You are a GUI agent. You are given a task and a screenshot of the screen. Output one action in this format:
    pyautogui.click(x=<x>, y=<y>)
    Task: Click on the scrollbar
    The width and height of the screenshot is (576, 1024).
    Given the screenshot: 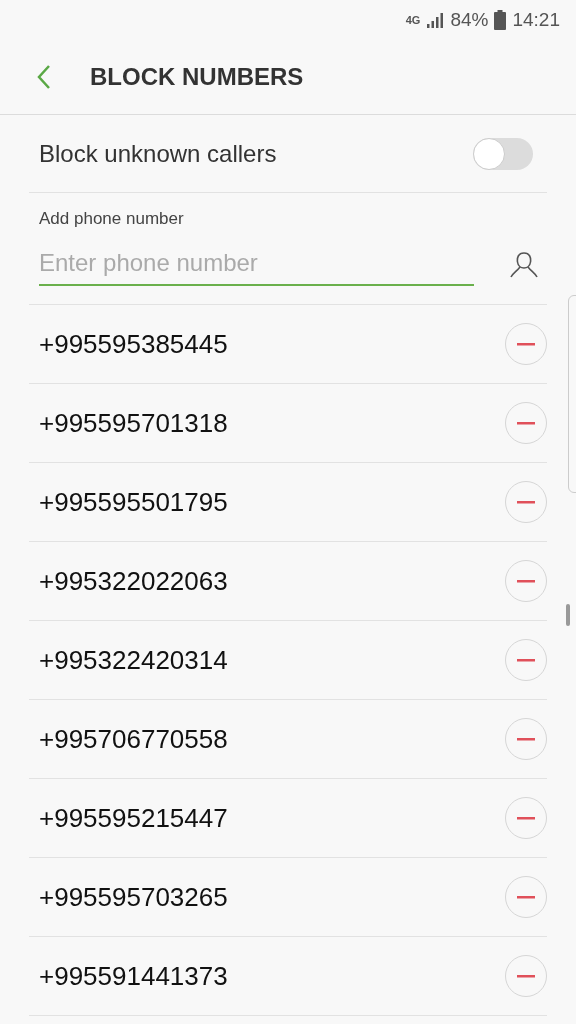 What is the action you would take?
    pyautogui.click(x=568, y=615)
    